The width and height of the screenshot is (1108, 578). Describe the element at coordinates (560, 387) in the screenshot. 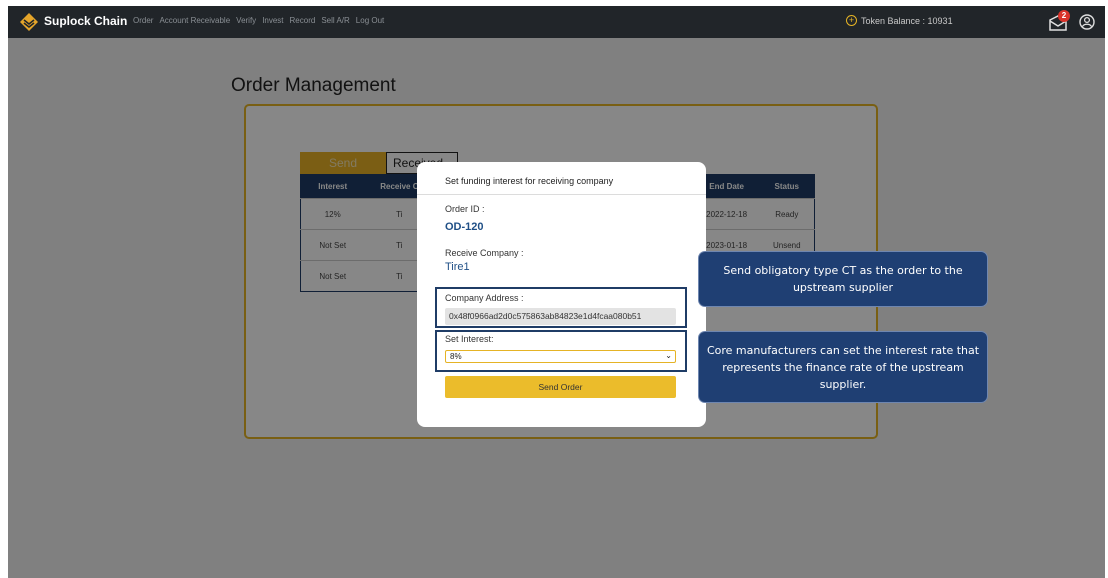

I see `send-order-button: Send Order` at that location.